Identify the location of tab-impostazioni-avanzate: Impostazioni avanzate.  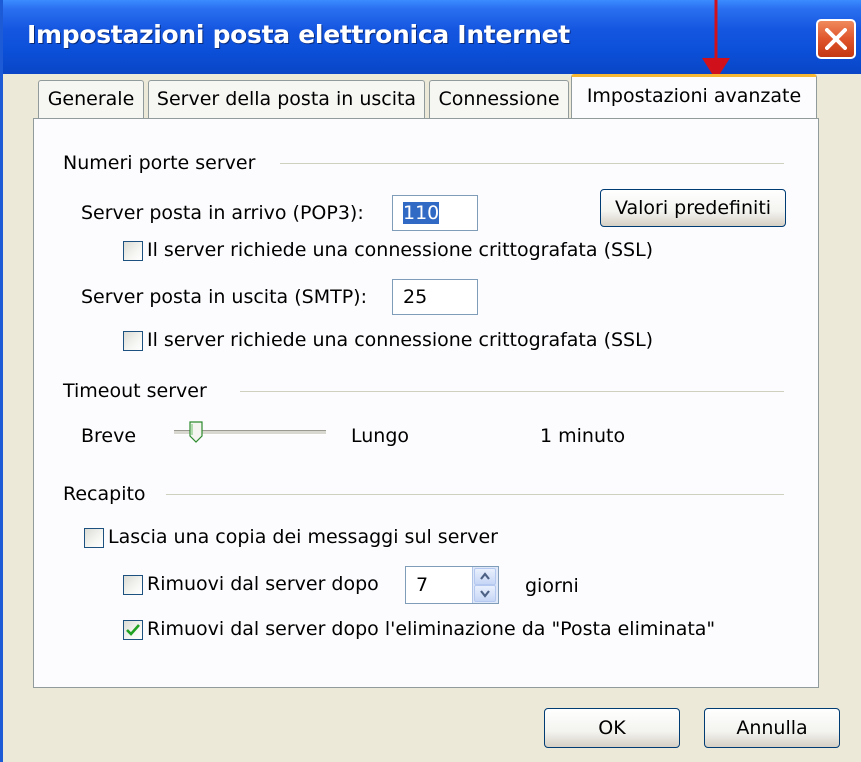
(694, 96).